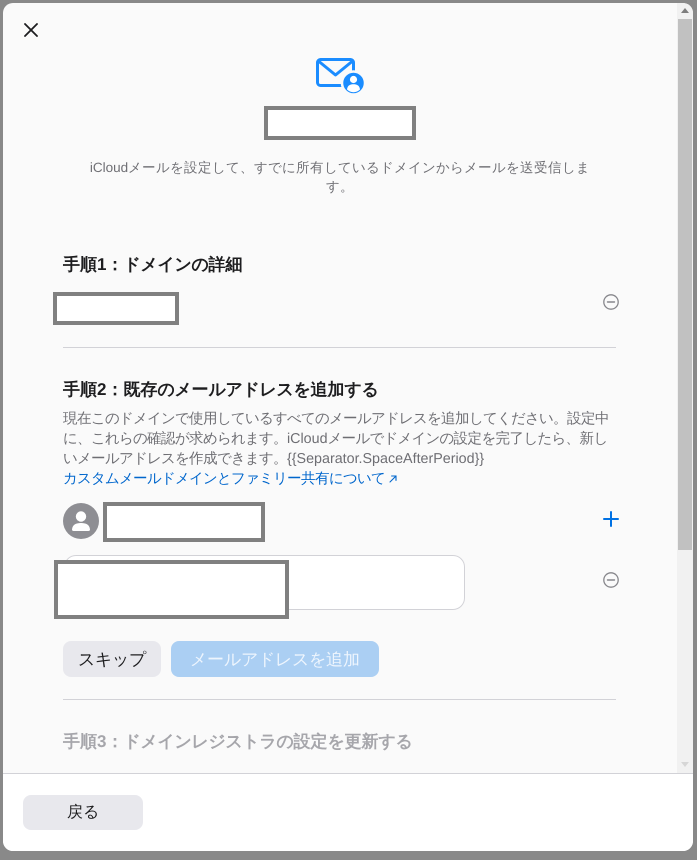 This screenshot has width=697, height=860. What do you see at coordinates (611, 519) in the screenshot?
I see `add-icon` at bounding box center [611, 519].